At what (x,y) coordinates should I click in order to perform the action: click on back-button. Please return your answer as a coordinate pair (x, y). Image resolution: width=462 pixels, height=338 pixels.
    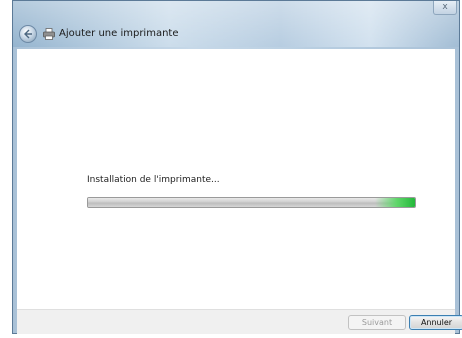
    Looking at the image, I should click on (28, 34).